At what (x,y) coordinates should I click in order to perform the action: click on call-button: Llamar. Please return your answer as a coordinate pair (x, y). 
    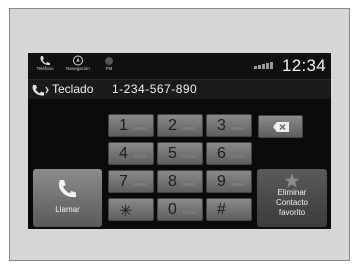
    Looking at the image, I should click on (67, 198).